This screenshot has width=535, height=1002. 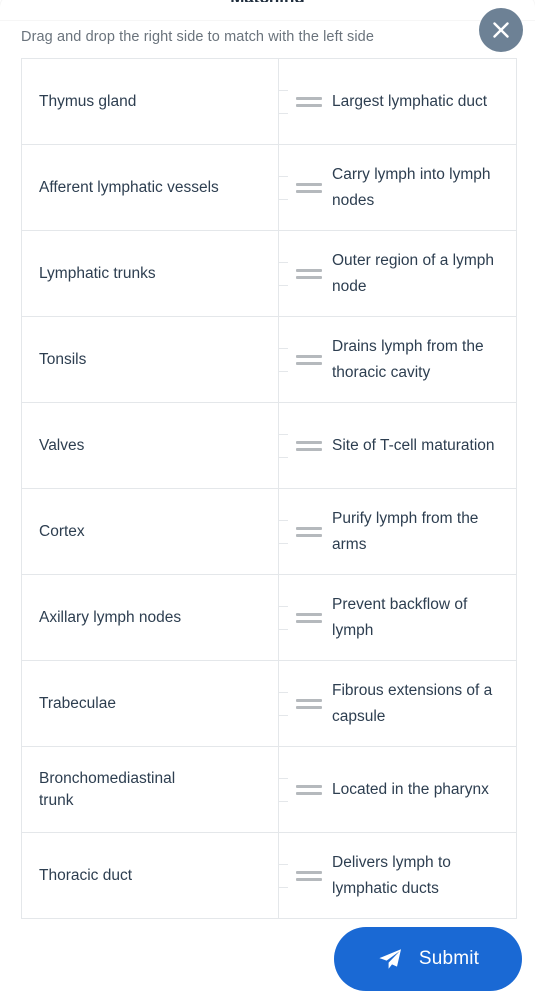 I want to click on close-button, so click(x=501, y=30).